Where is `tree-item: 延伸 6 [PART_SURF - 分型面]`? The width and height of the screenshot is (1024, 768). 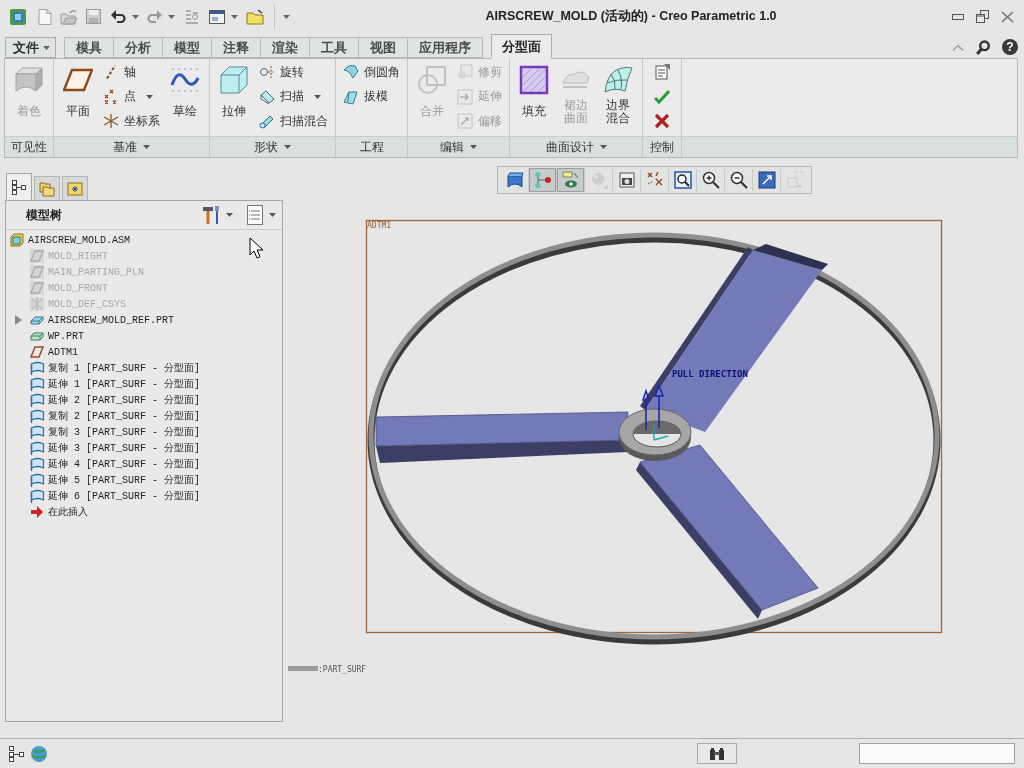 tree-item: 延伸 6 [PART_SURF - 分型面] is located at coordinates (103, 496).